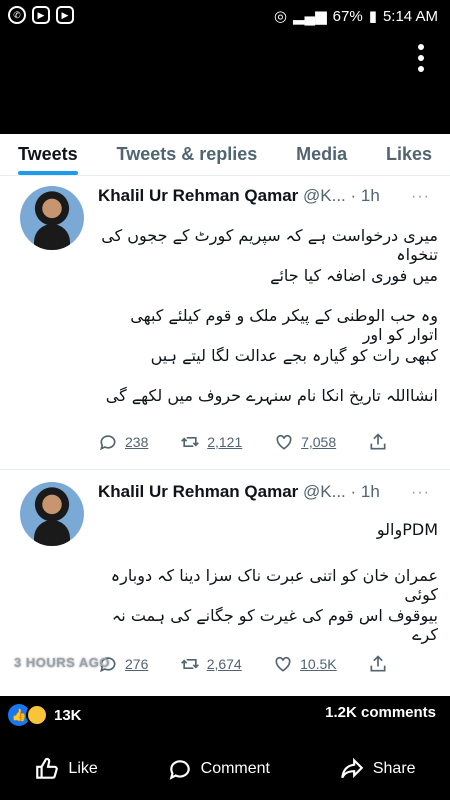 The width and height of the screenshot is (450, 800). Describe the element at coordinates (407, 529) in the screenshot. I see `tweet-text-line: PDMوالو` at that location.